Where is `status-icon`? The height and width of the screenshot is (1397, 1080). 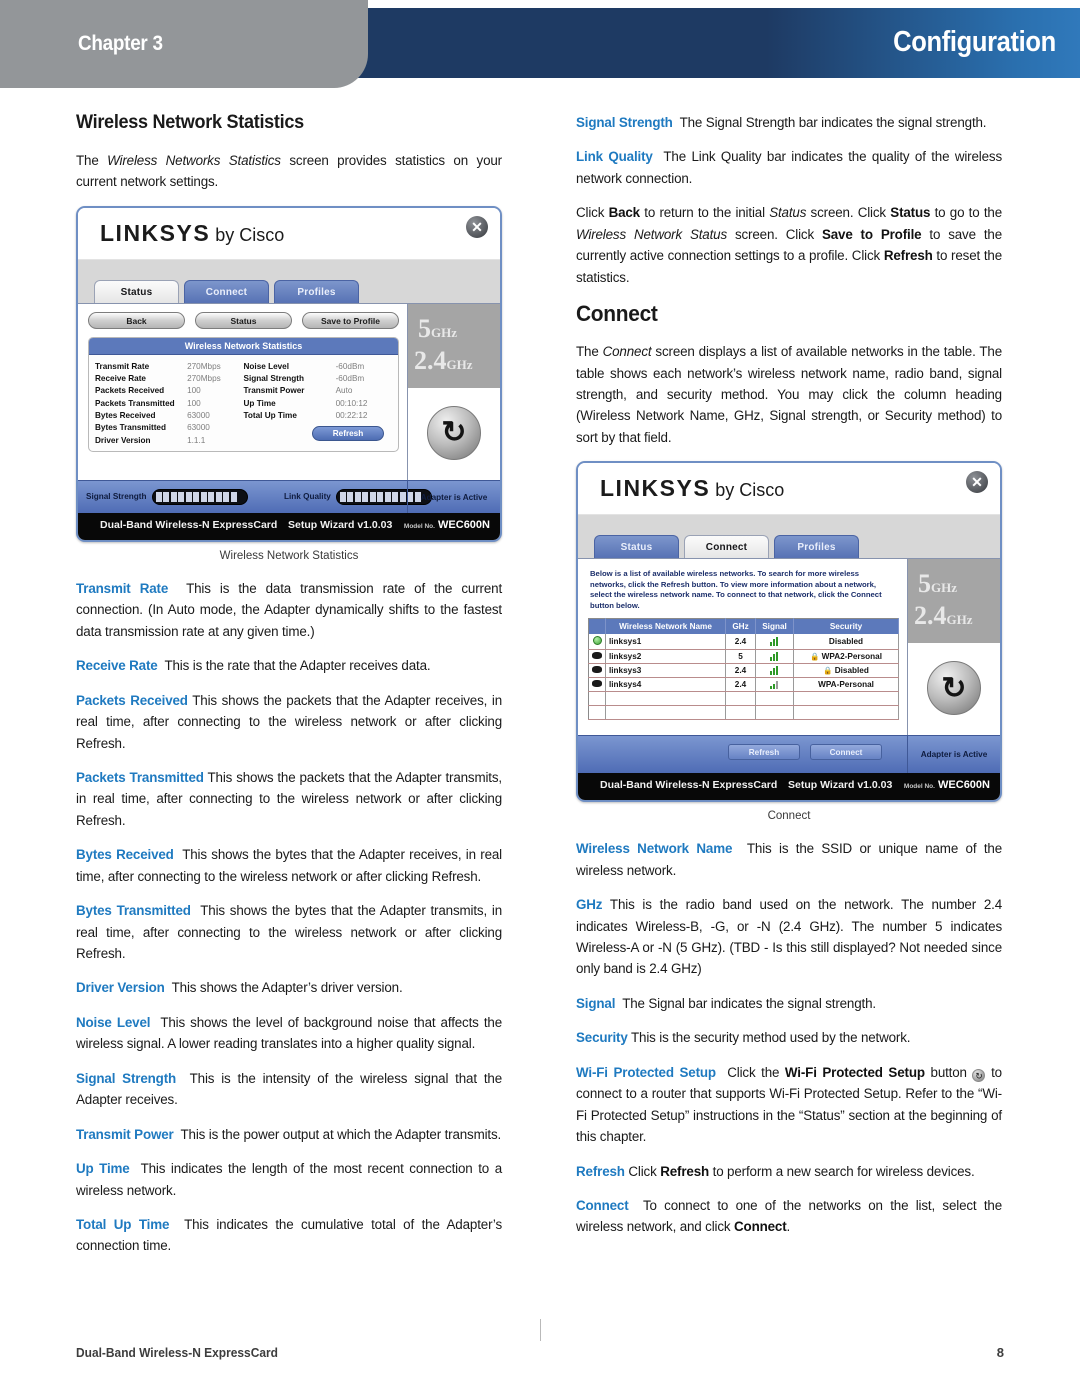
status-icon is located at coordinates (597, 684).